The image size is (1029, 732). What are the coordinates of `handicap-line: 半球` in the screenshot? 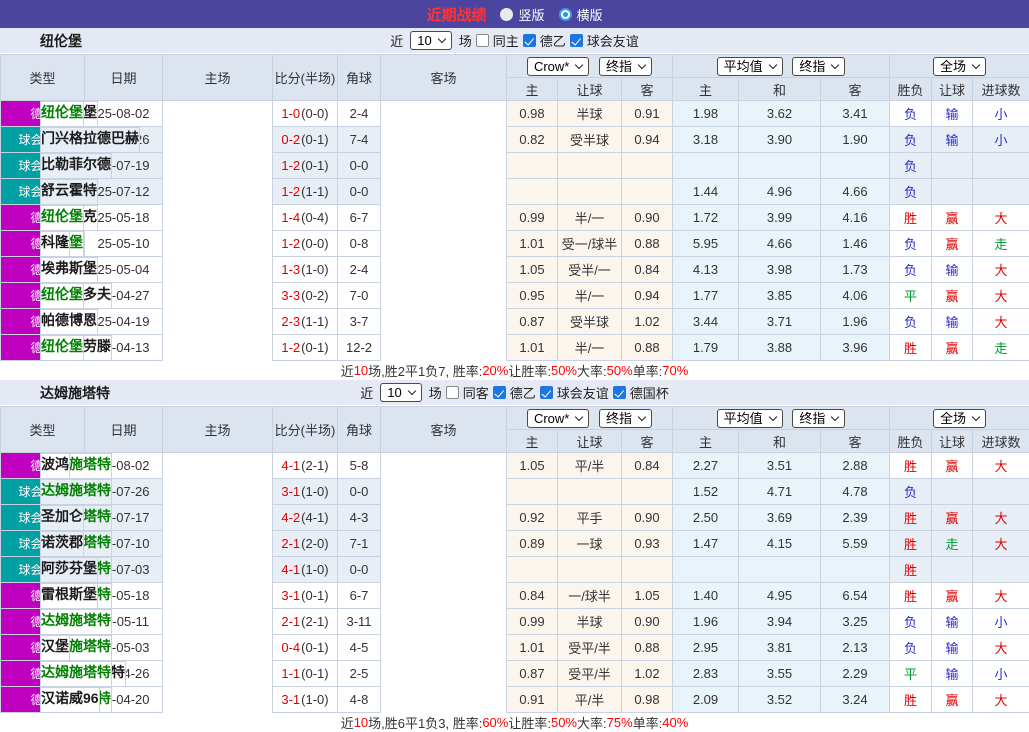 It's located at (590, 114).